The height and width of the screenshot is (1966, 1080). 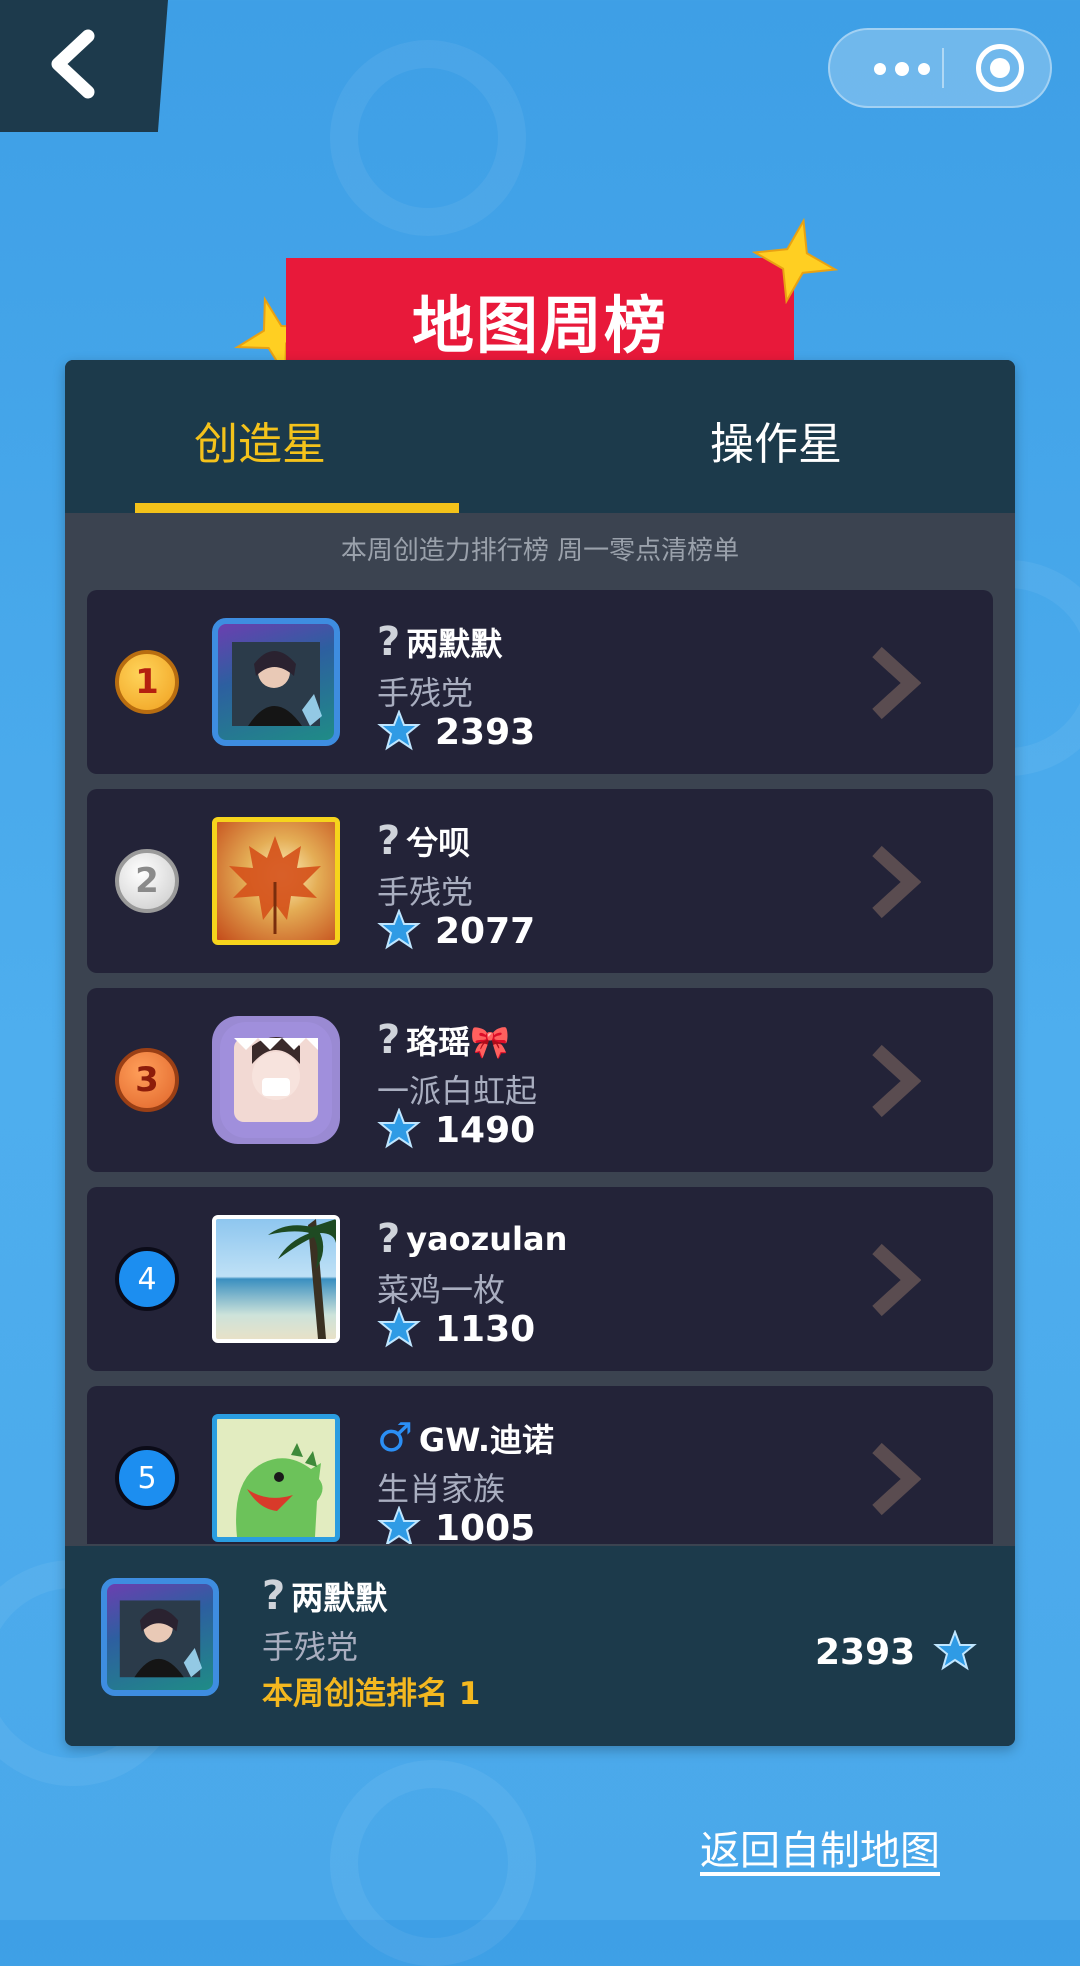 I want to click on score-value: 2077, so click(x=485, y=931).